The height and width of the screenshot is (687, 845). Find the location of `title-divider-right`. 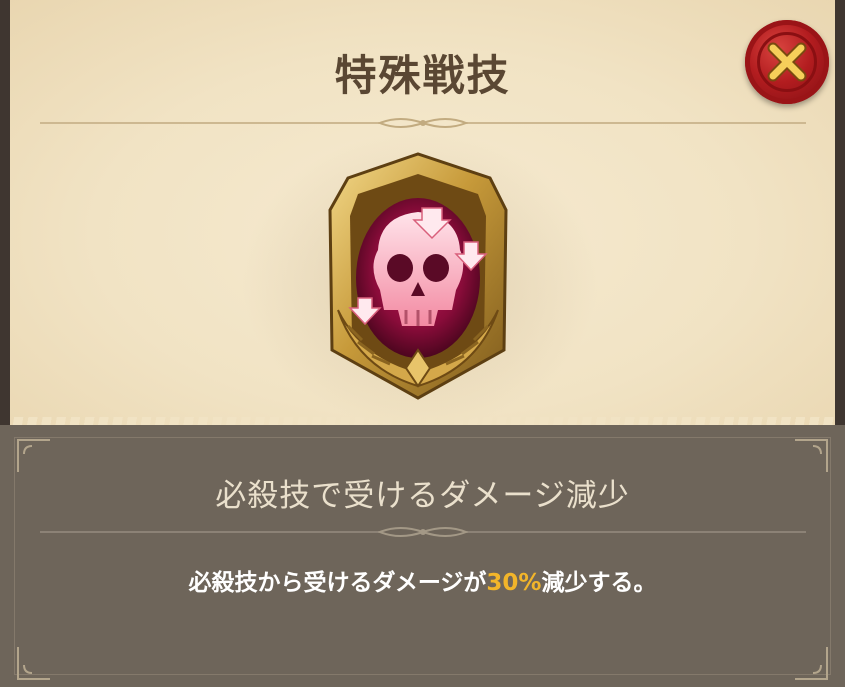

title-divider-right is located at coordinates (636, 123).